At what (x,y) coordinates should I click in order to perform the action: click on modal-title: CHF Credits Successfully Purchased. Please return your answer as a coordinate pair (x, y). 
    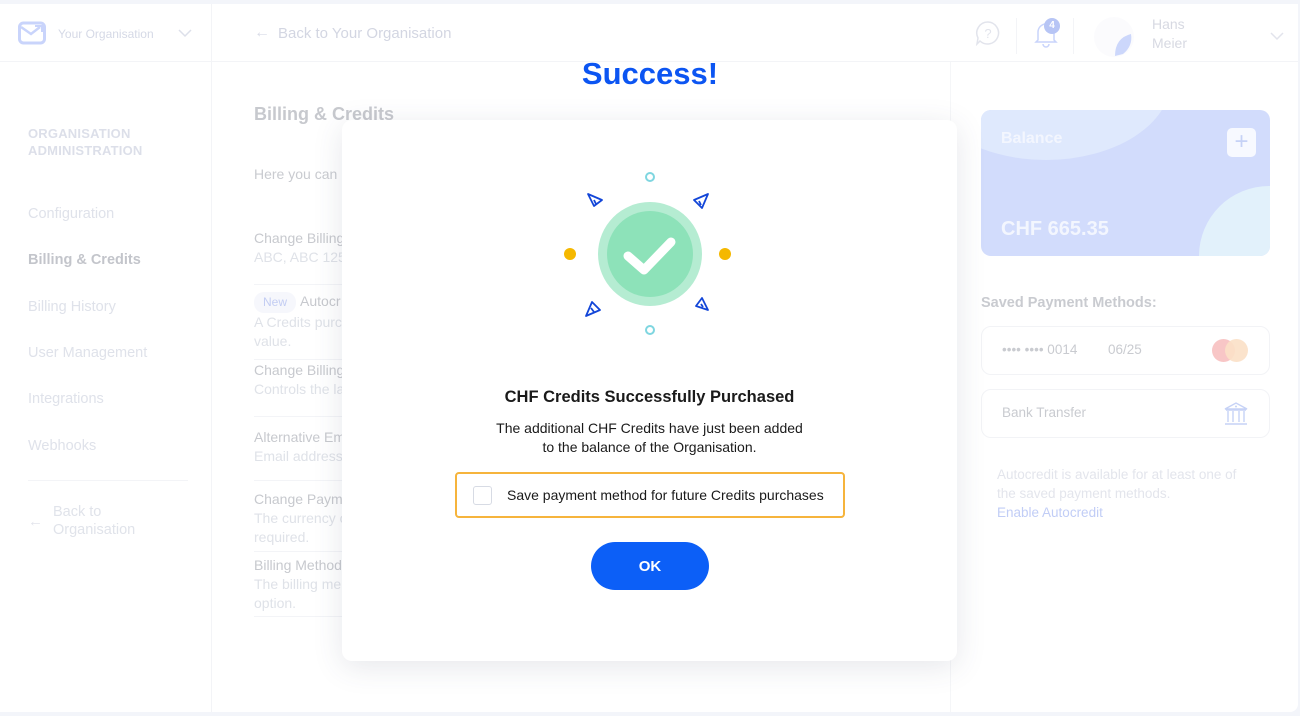
    Looking at the image, I should click on (649, 397).